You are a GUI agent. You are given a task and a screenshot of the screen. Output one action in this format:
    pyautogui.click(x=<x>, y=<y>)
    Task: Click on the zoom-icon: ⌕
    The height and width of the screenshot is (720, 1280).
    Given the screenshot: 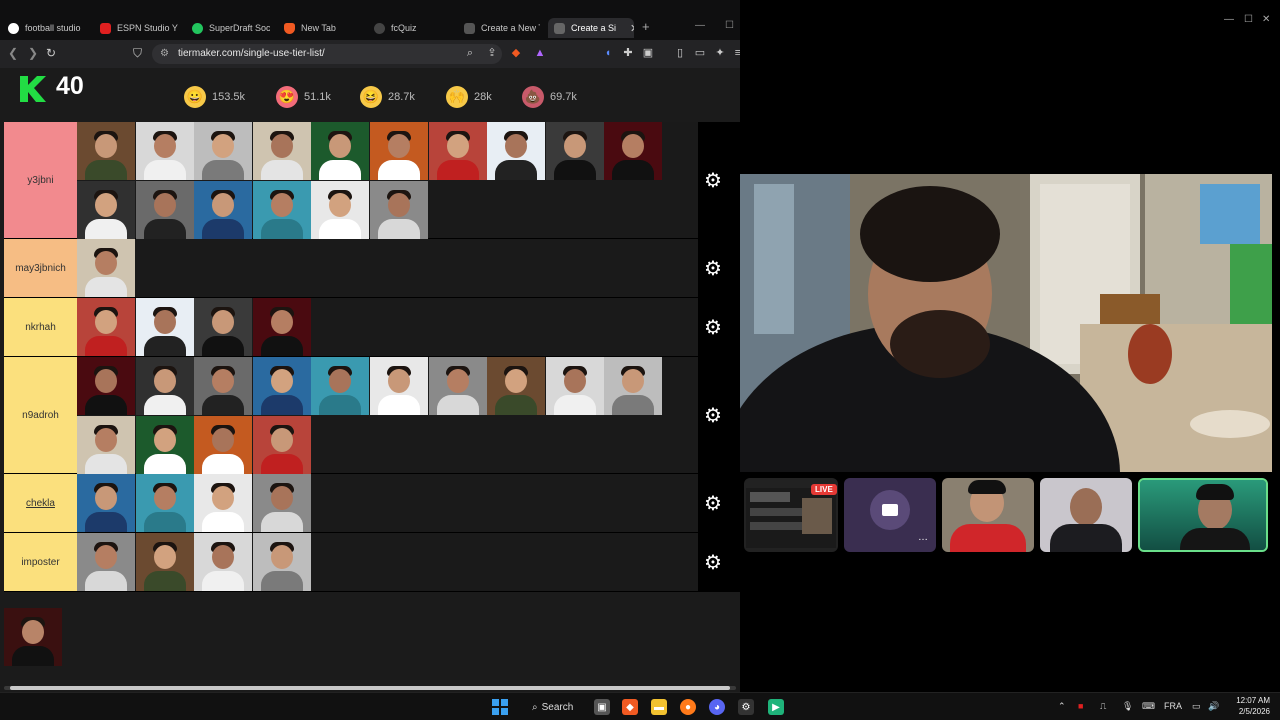 What is the action you would take?
    pyautogui.click(x=470, y=53)
    